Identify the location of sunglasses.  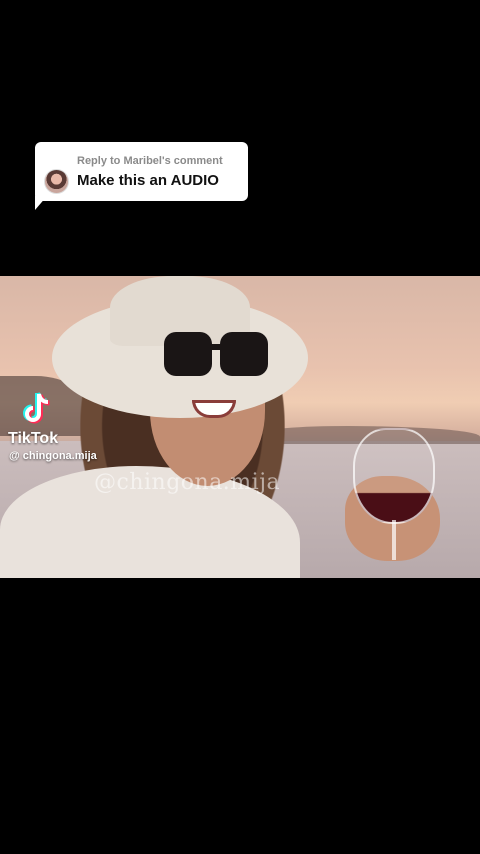
(216, 357).